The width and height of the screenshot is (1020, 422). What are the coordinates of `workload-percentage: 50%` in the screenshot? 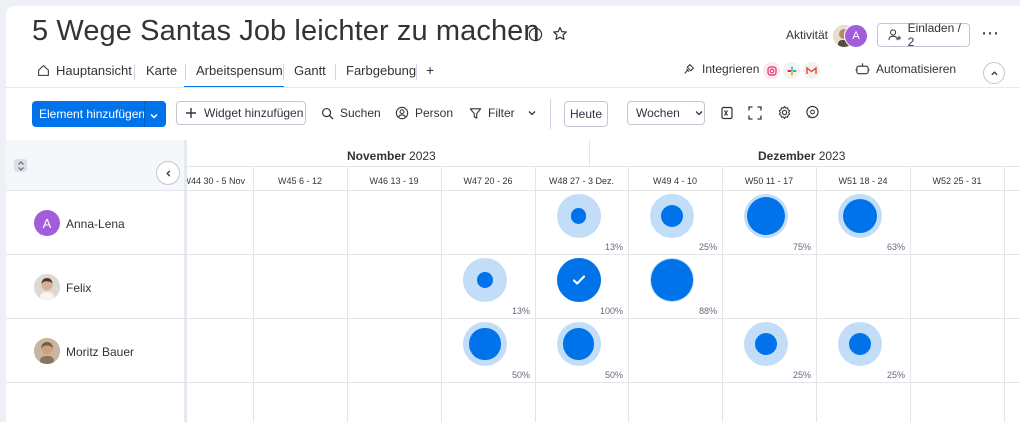 It's located at (613, 375).